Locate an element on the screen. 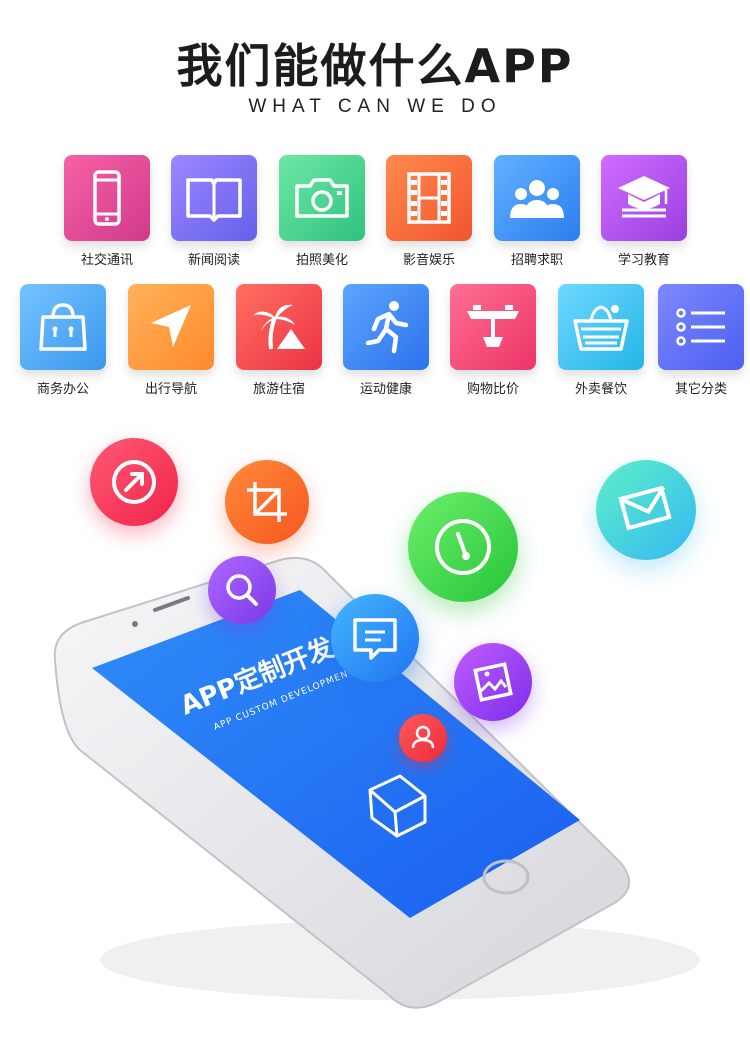 The width and height of the screenshot is (750, 1038). speedometer-icon is located at coordinates (463, 547).